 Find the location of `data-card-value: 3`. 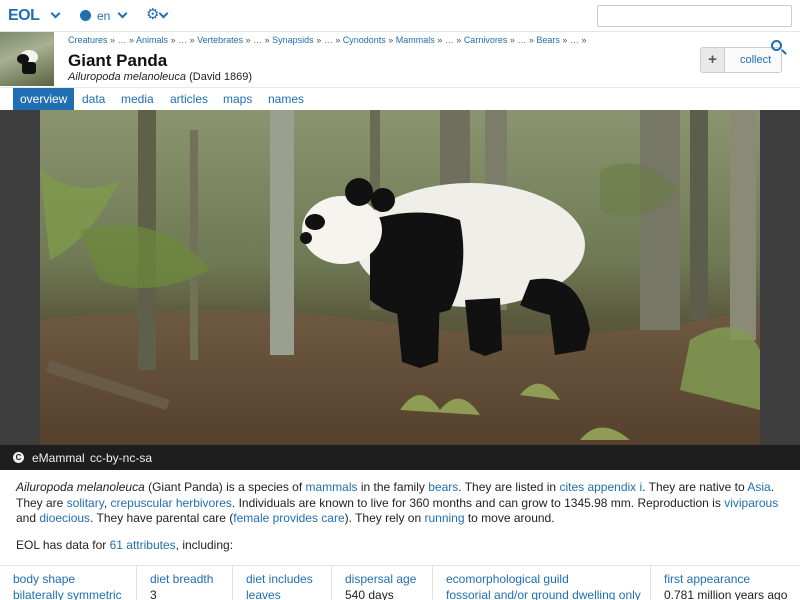

data-card-value: 3 is located at coordinates (153, 594).